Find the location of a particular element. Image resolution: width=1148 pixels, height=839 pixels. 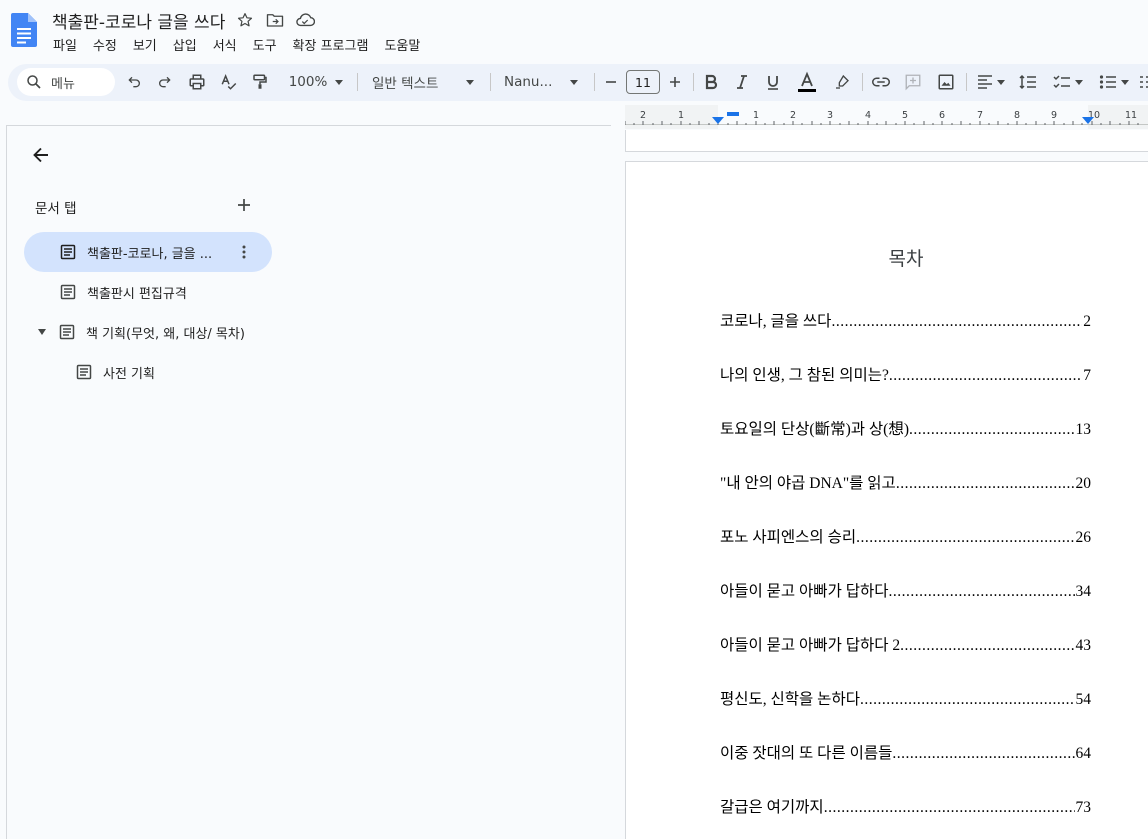

bold-icon is located at coordinates (711, 82).